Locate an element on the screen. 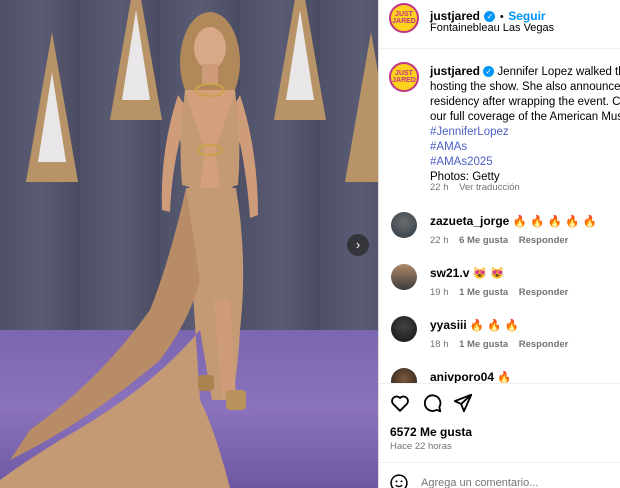 This screenshot has height=488, width=620. comment-time: 19 h is located at coordinates (439, 292).